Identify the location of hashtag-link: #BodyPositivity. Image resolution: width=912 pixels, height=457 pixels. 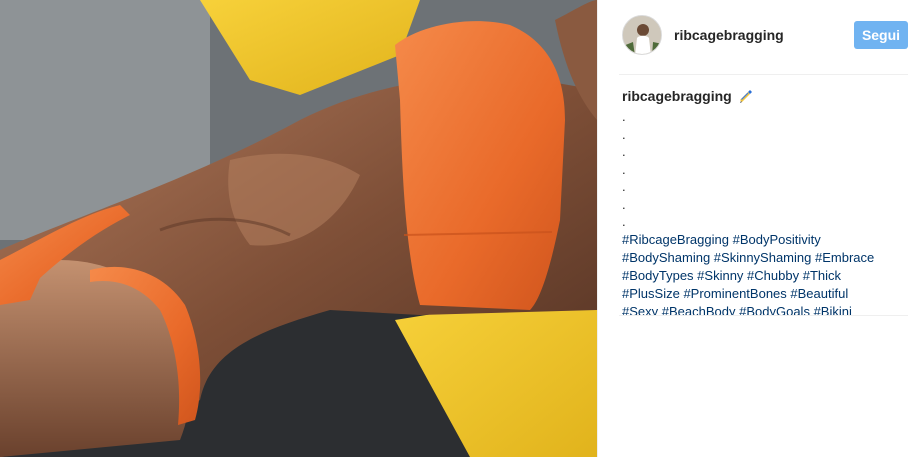
(777, 239).